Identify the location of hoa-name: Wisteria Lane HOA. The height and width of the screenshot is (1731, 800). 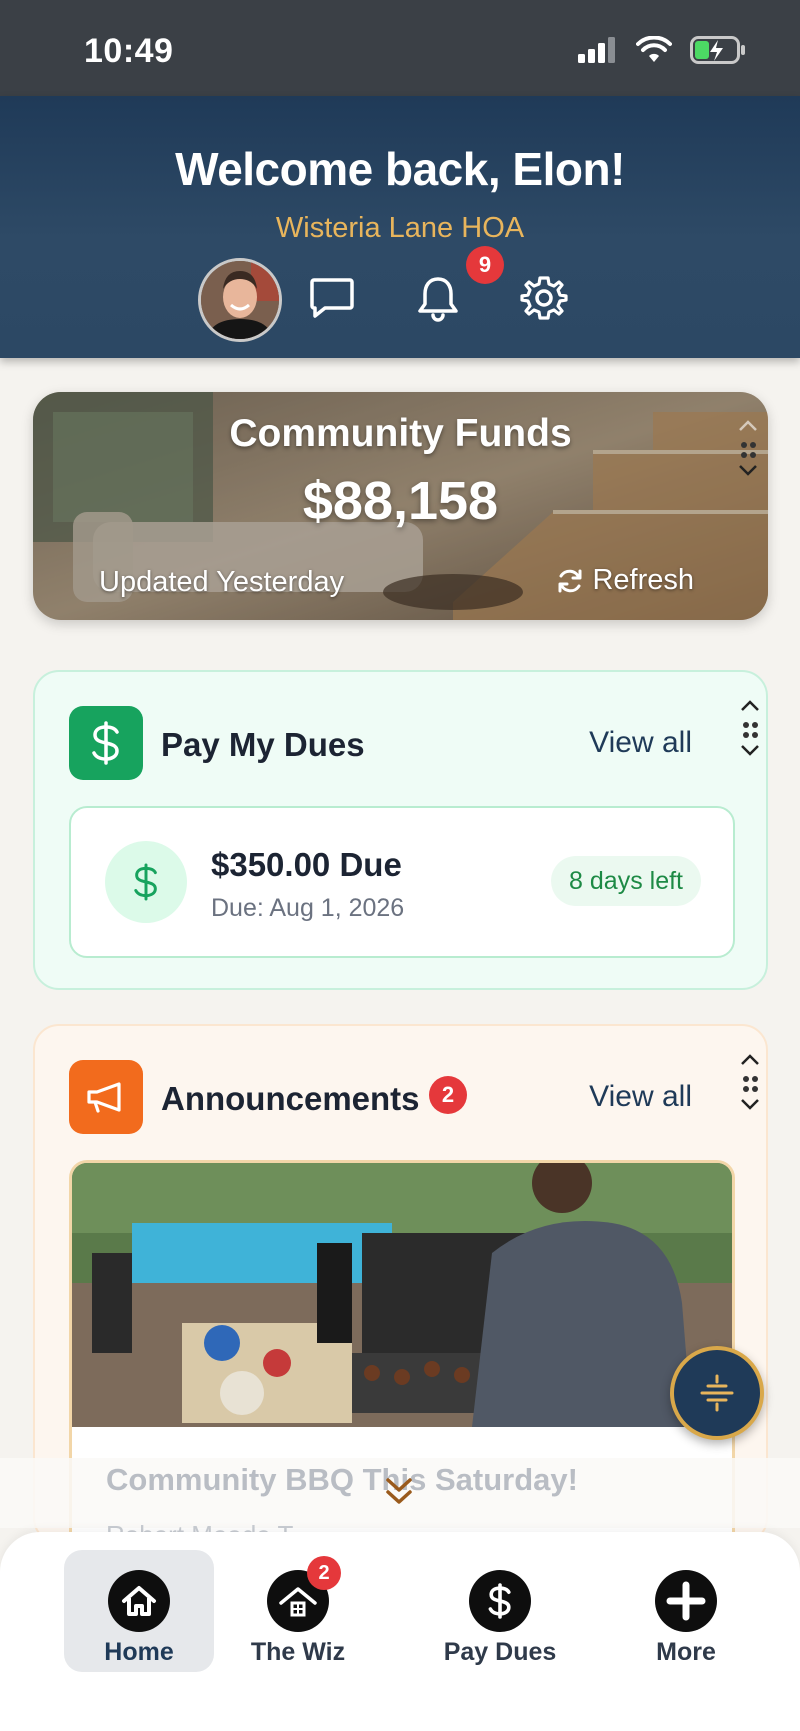
(400, 228).